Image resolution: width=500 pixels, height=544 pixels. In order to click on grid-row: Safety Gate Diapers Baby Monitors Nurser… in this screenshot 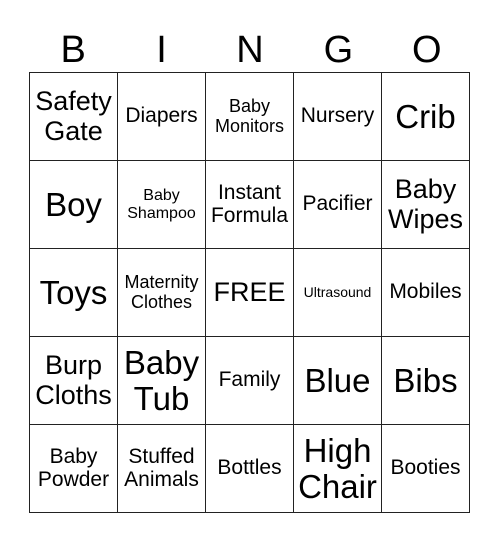, I will do `click(249, 116)`.